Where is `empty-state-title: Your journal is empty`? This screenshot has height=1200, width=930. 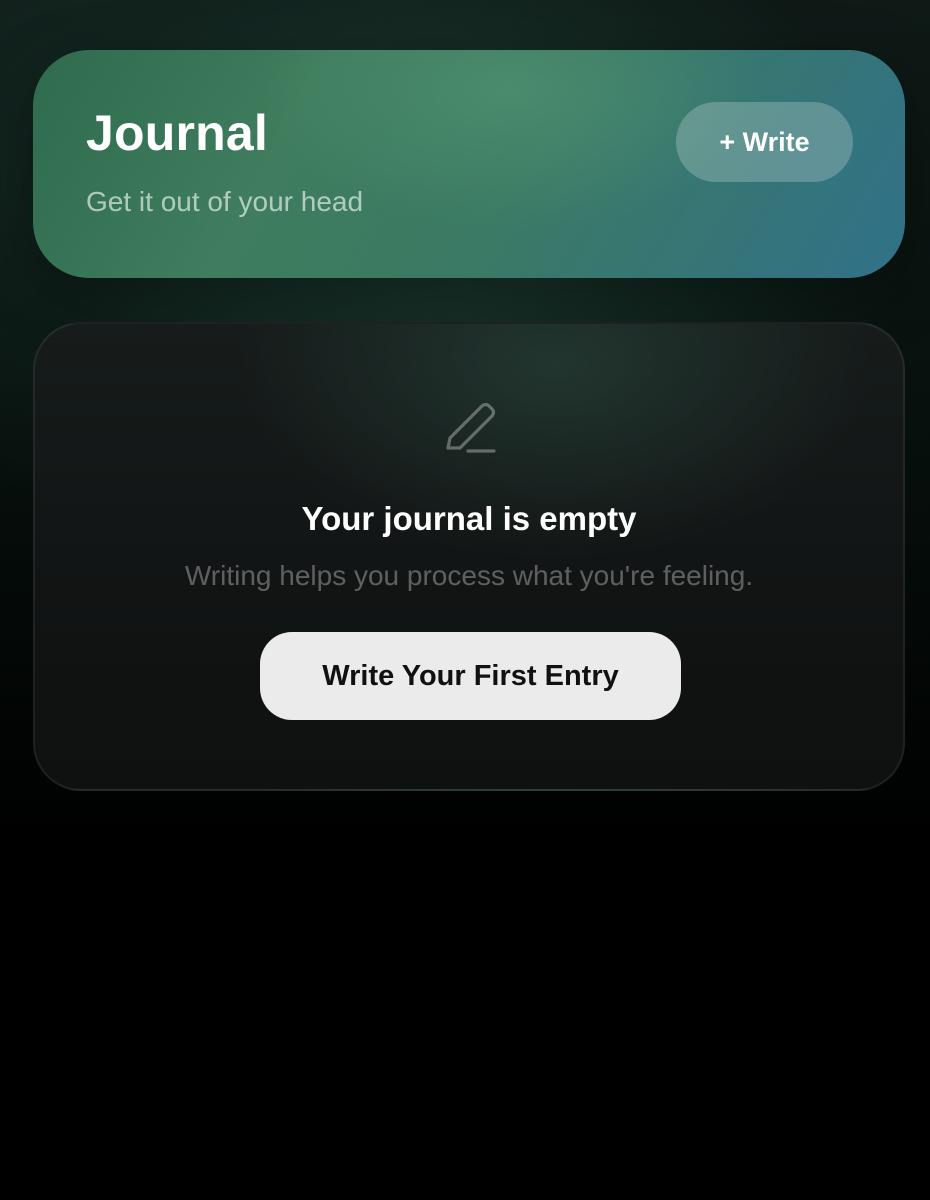
empty-state-title: Your journal is empty is located at coordinates (469, 518).